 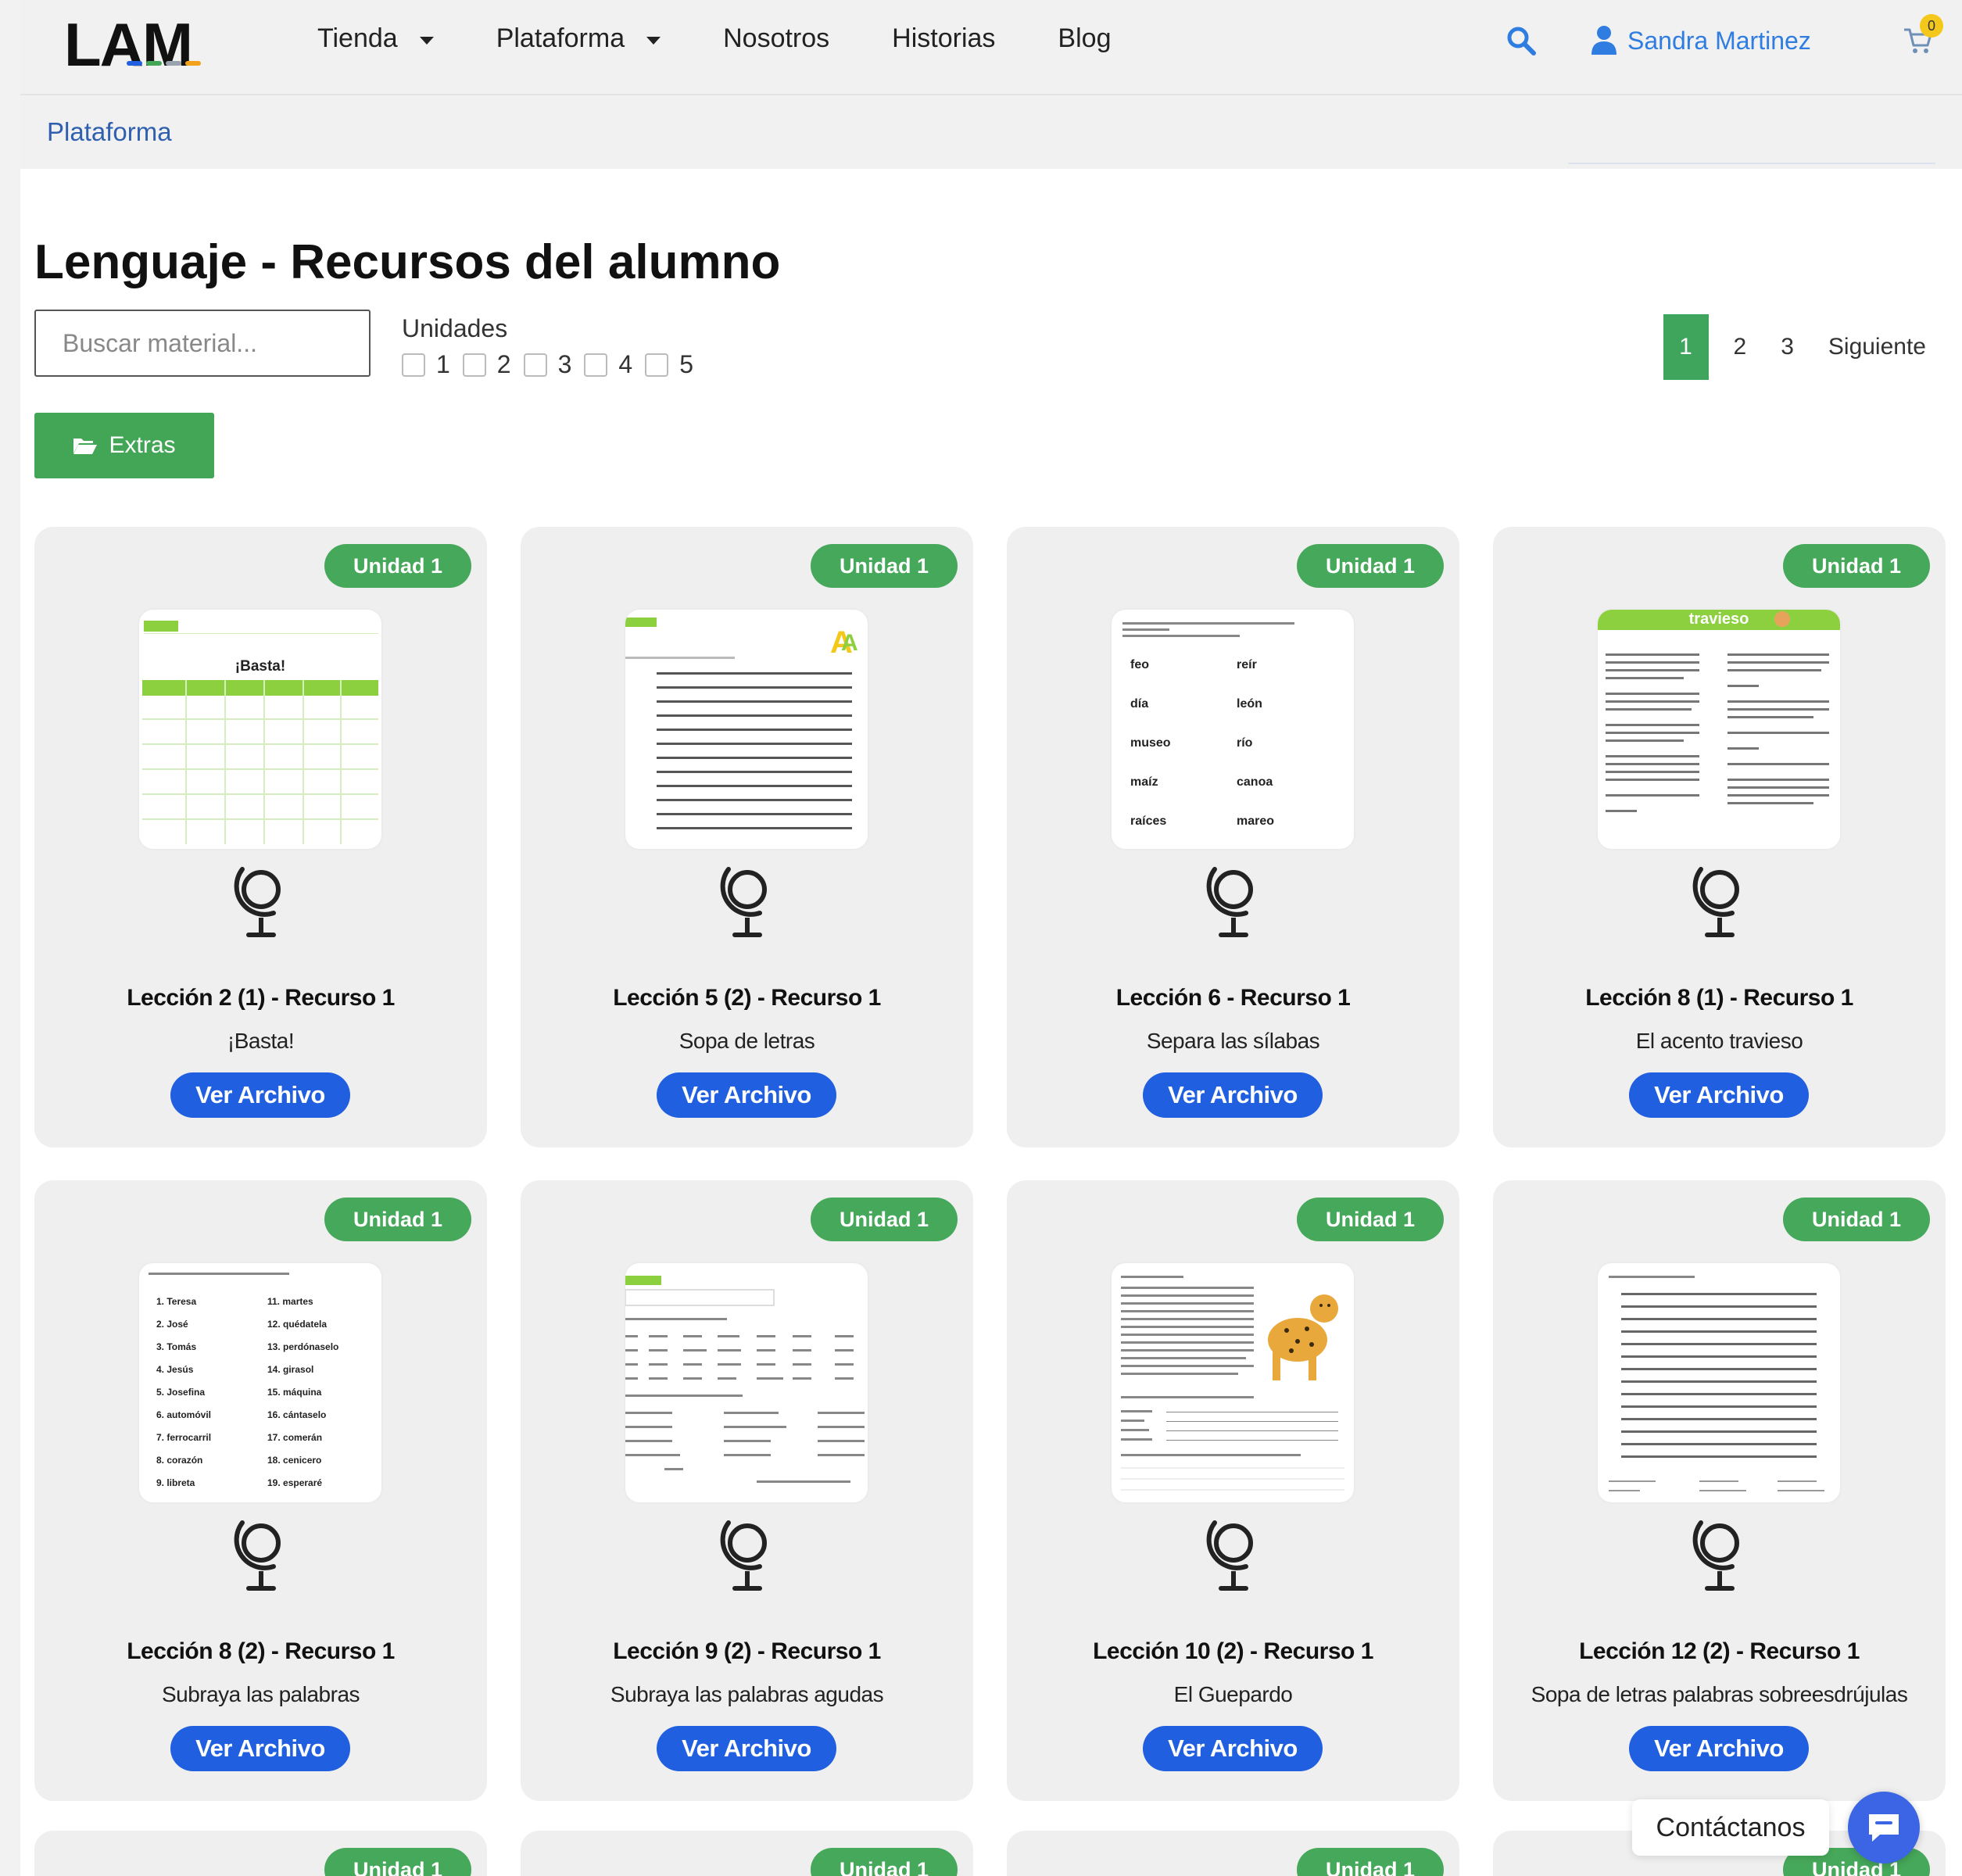 I want to click on unit-checkbox-2: 2, so click(x=486, y=364).